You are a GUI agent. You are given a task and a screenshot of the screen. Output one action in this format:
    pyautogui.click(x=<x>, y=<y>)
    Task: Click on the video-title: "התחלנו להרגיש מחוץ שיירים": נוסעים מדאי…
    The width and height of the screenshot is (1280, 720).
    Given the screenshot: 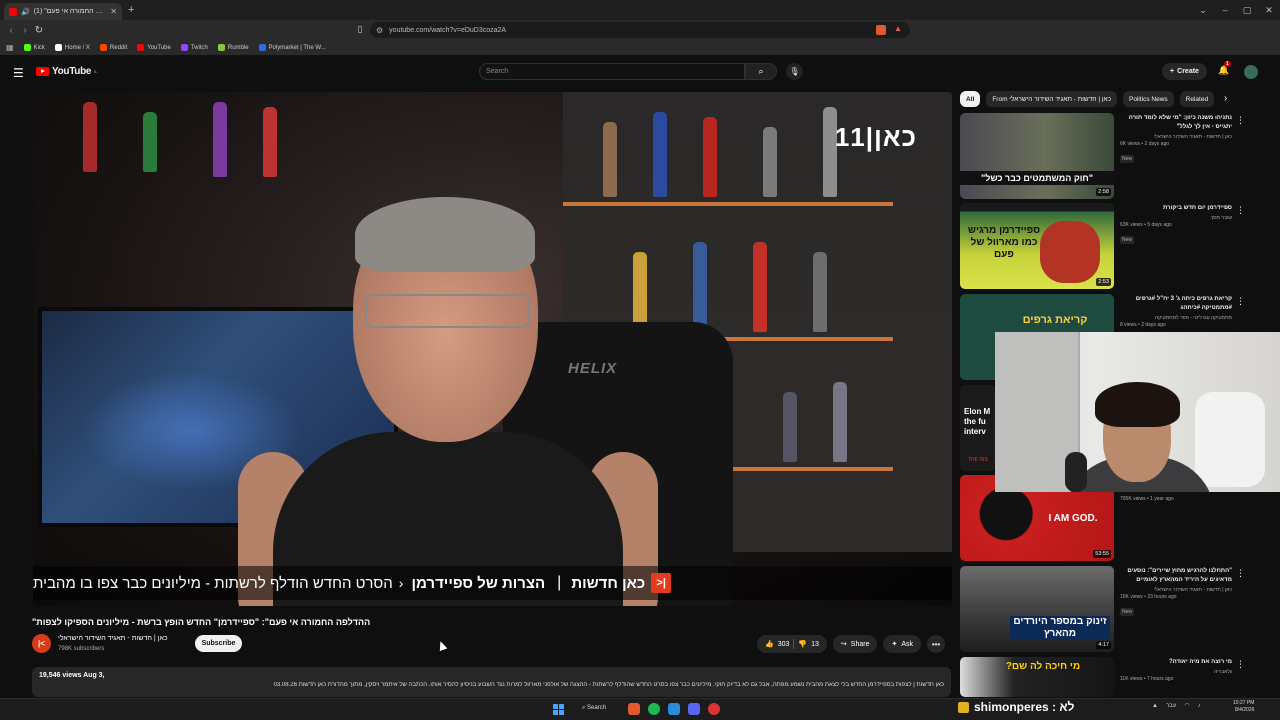 What is the action you would take?
    pyautogui.click(x=1176, y=576)
    